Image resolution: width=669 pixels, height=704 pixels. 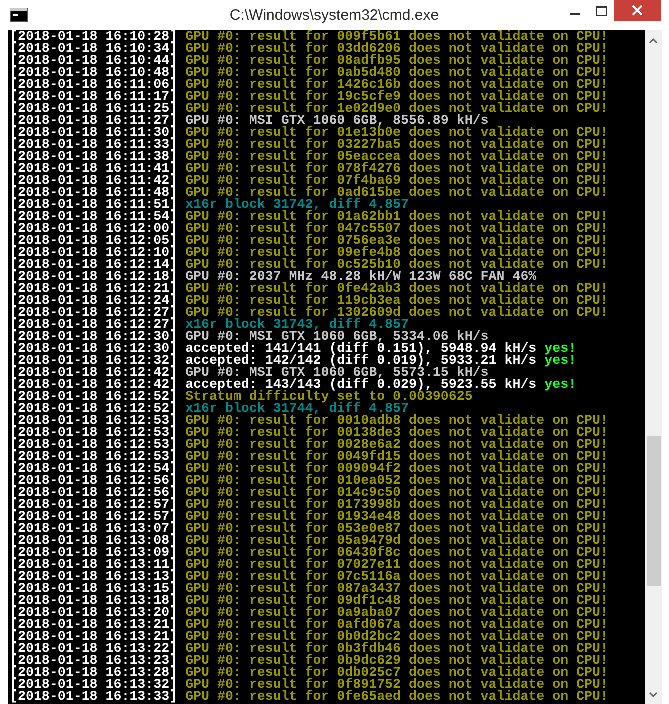 What do you see at coordinates (94, 132) in the screenshot?
I see `log-timestamp: [2018-01-18 16:11:30]` at bounding box center [94, 132].